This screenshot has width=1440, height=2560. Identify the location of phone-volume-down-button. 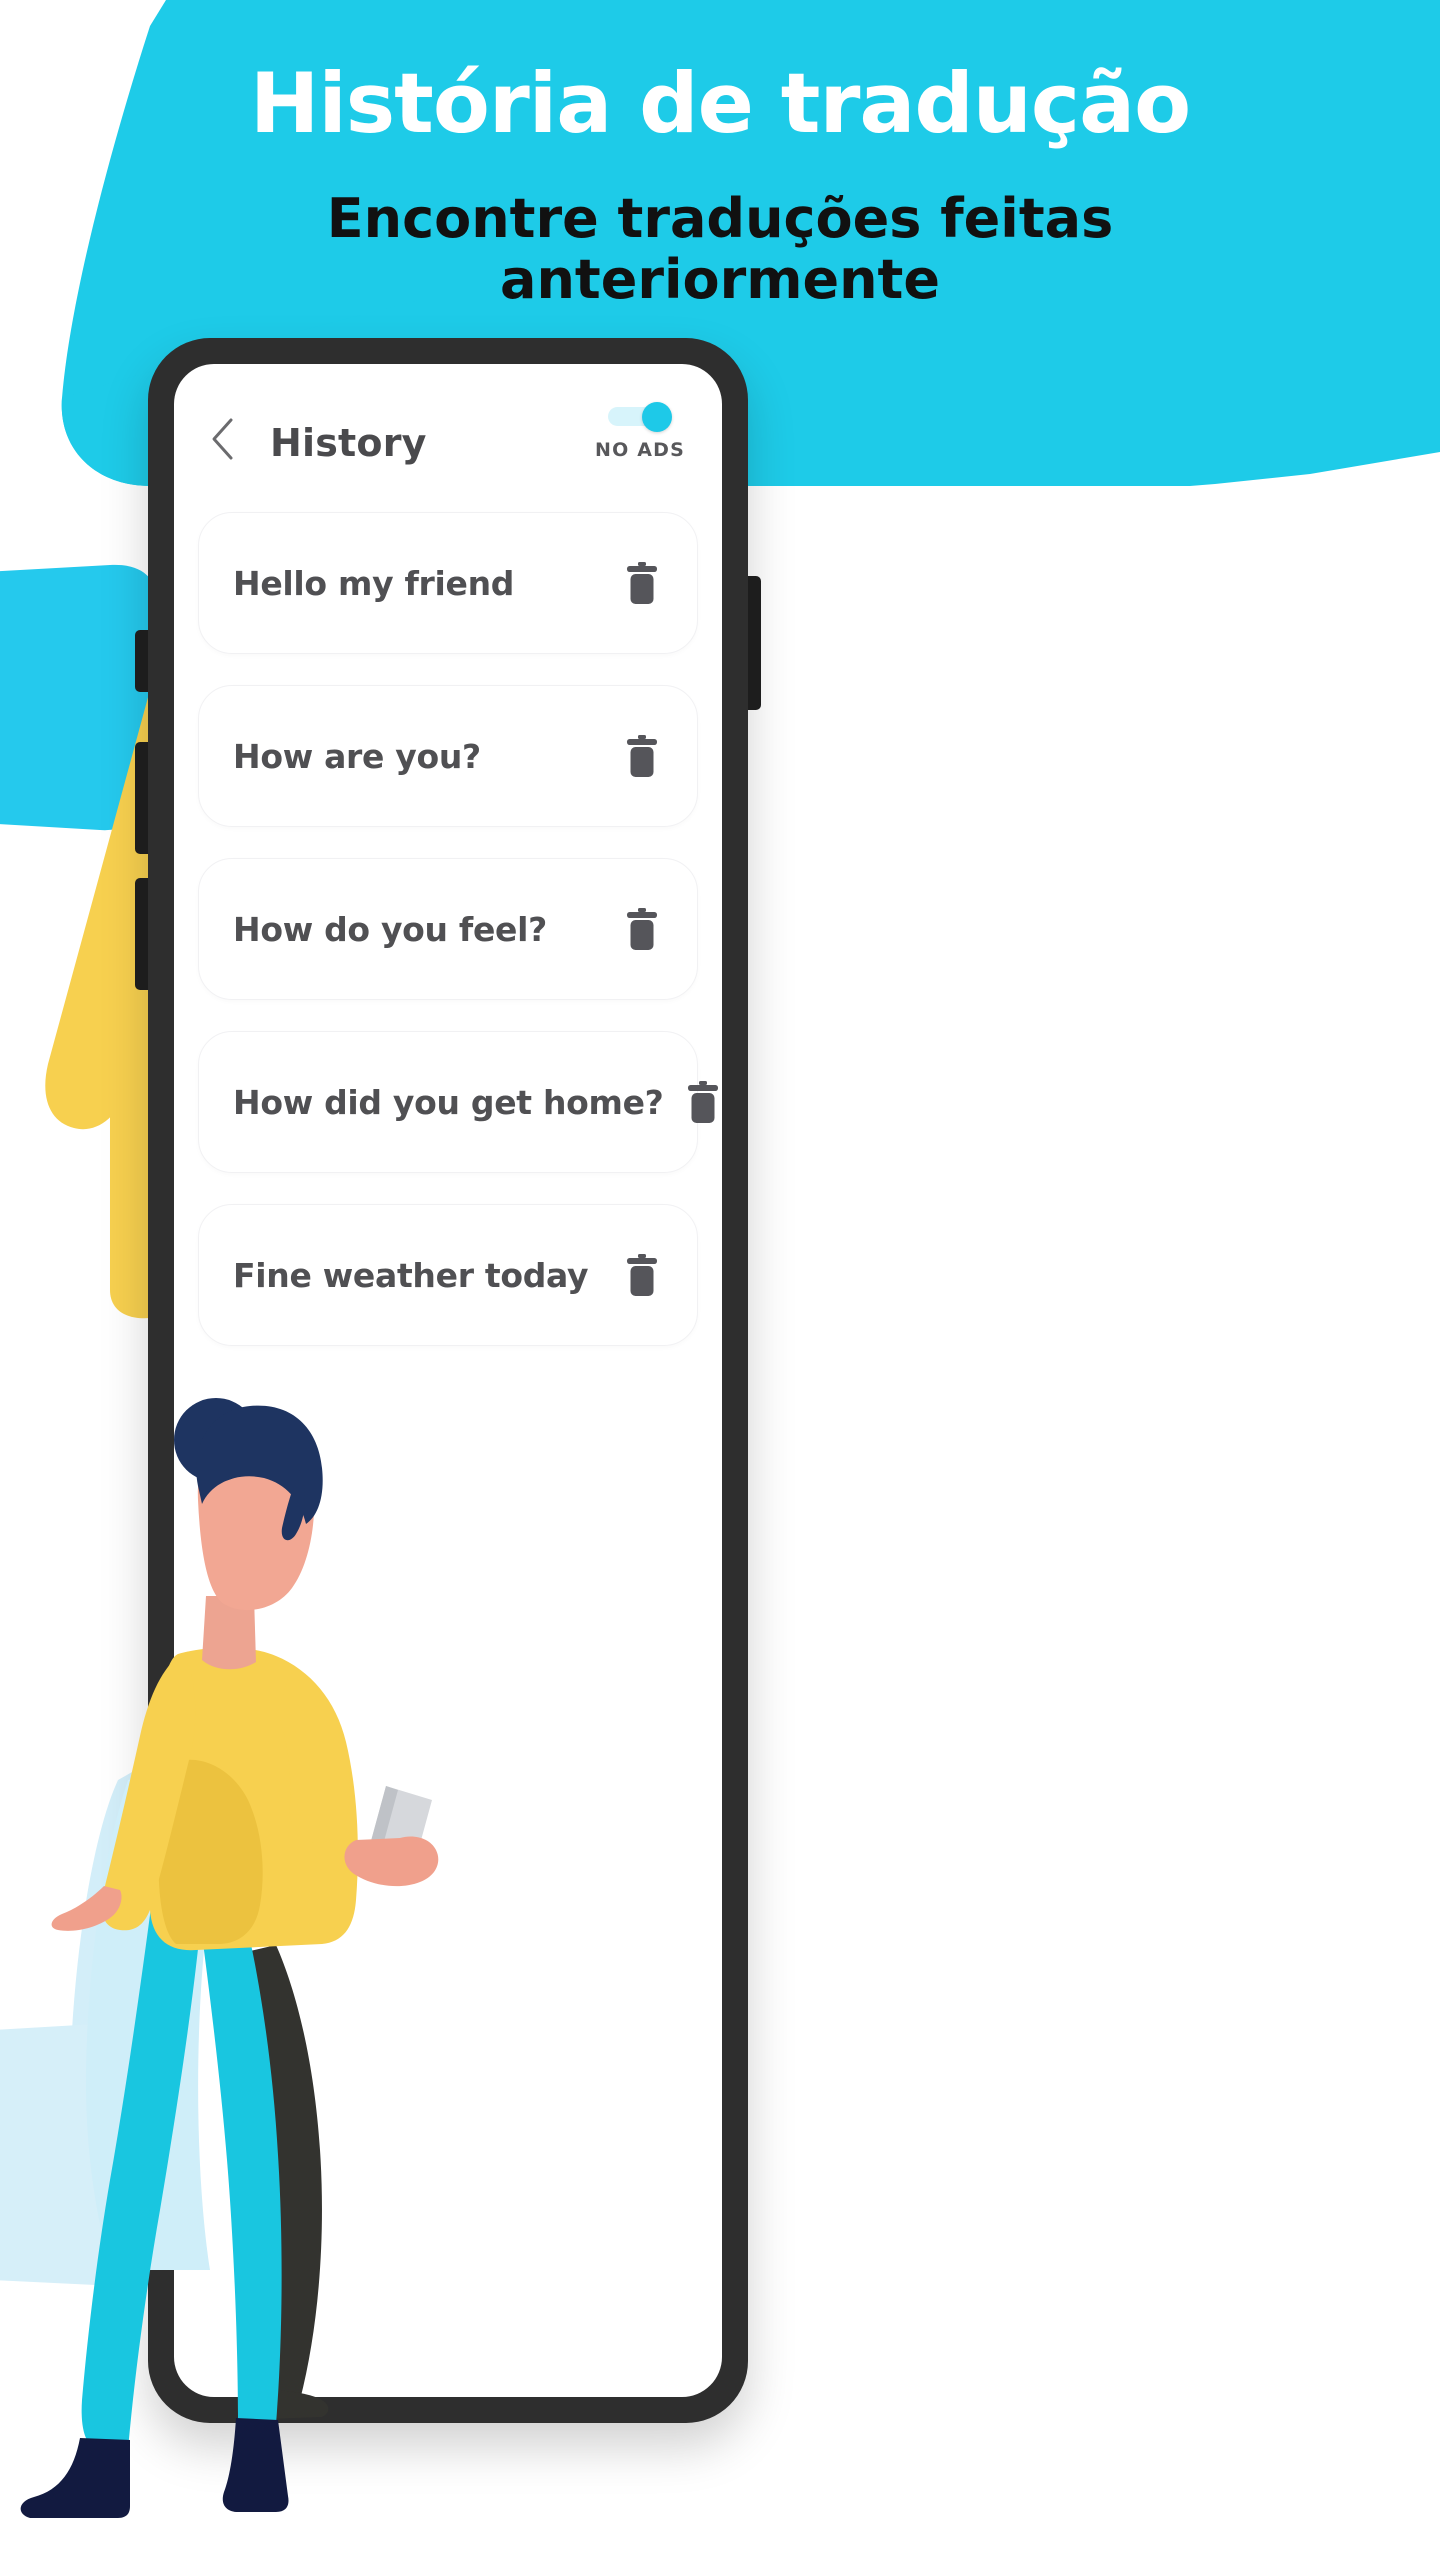
(141, 934).